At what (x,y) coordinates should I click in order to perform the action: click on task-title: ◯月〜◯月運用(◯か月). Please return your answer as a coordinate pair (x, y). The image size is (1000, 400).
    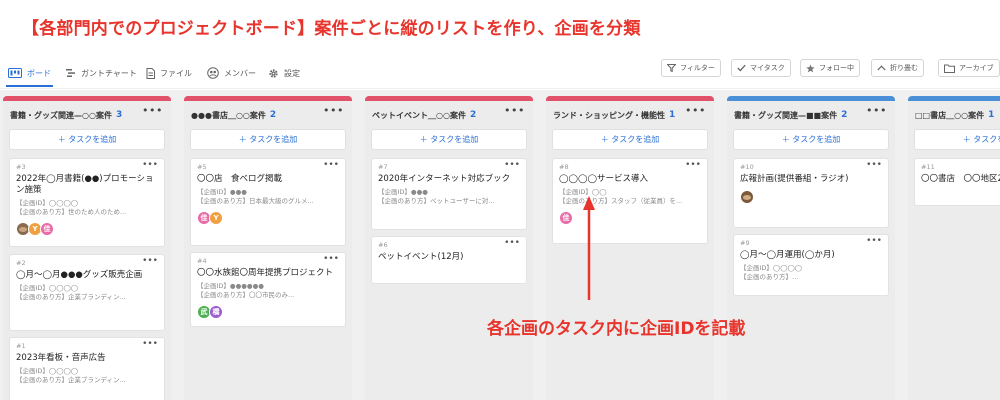
    Looking at the image, I should click on (787, 255).